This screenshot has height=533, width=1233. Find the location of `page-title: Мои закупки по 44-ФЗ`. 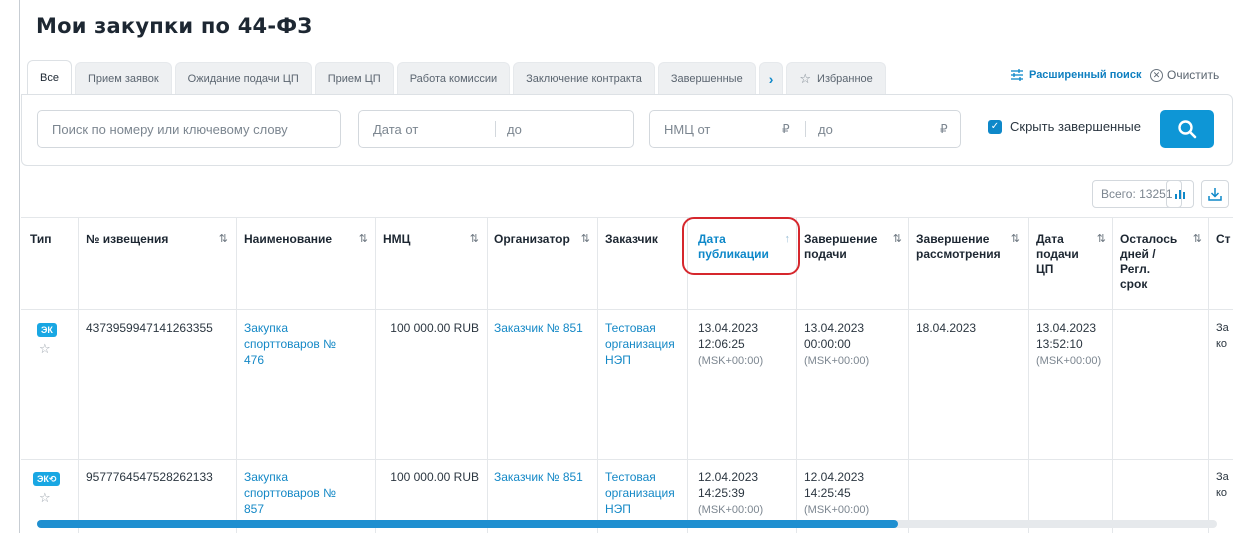

page-title: Мои закупки по 44-ФЗ is located at coordinates (174, 26).